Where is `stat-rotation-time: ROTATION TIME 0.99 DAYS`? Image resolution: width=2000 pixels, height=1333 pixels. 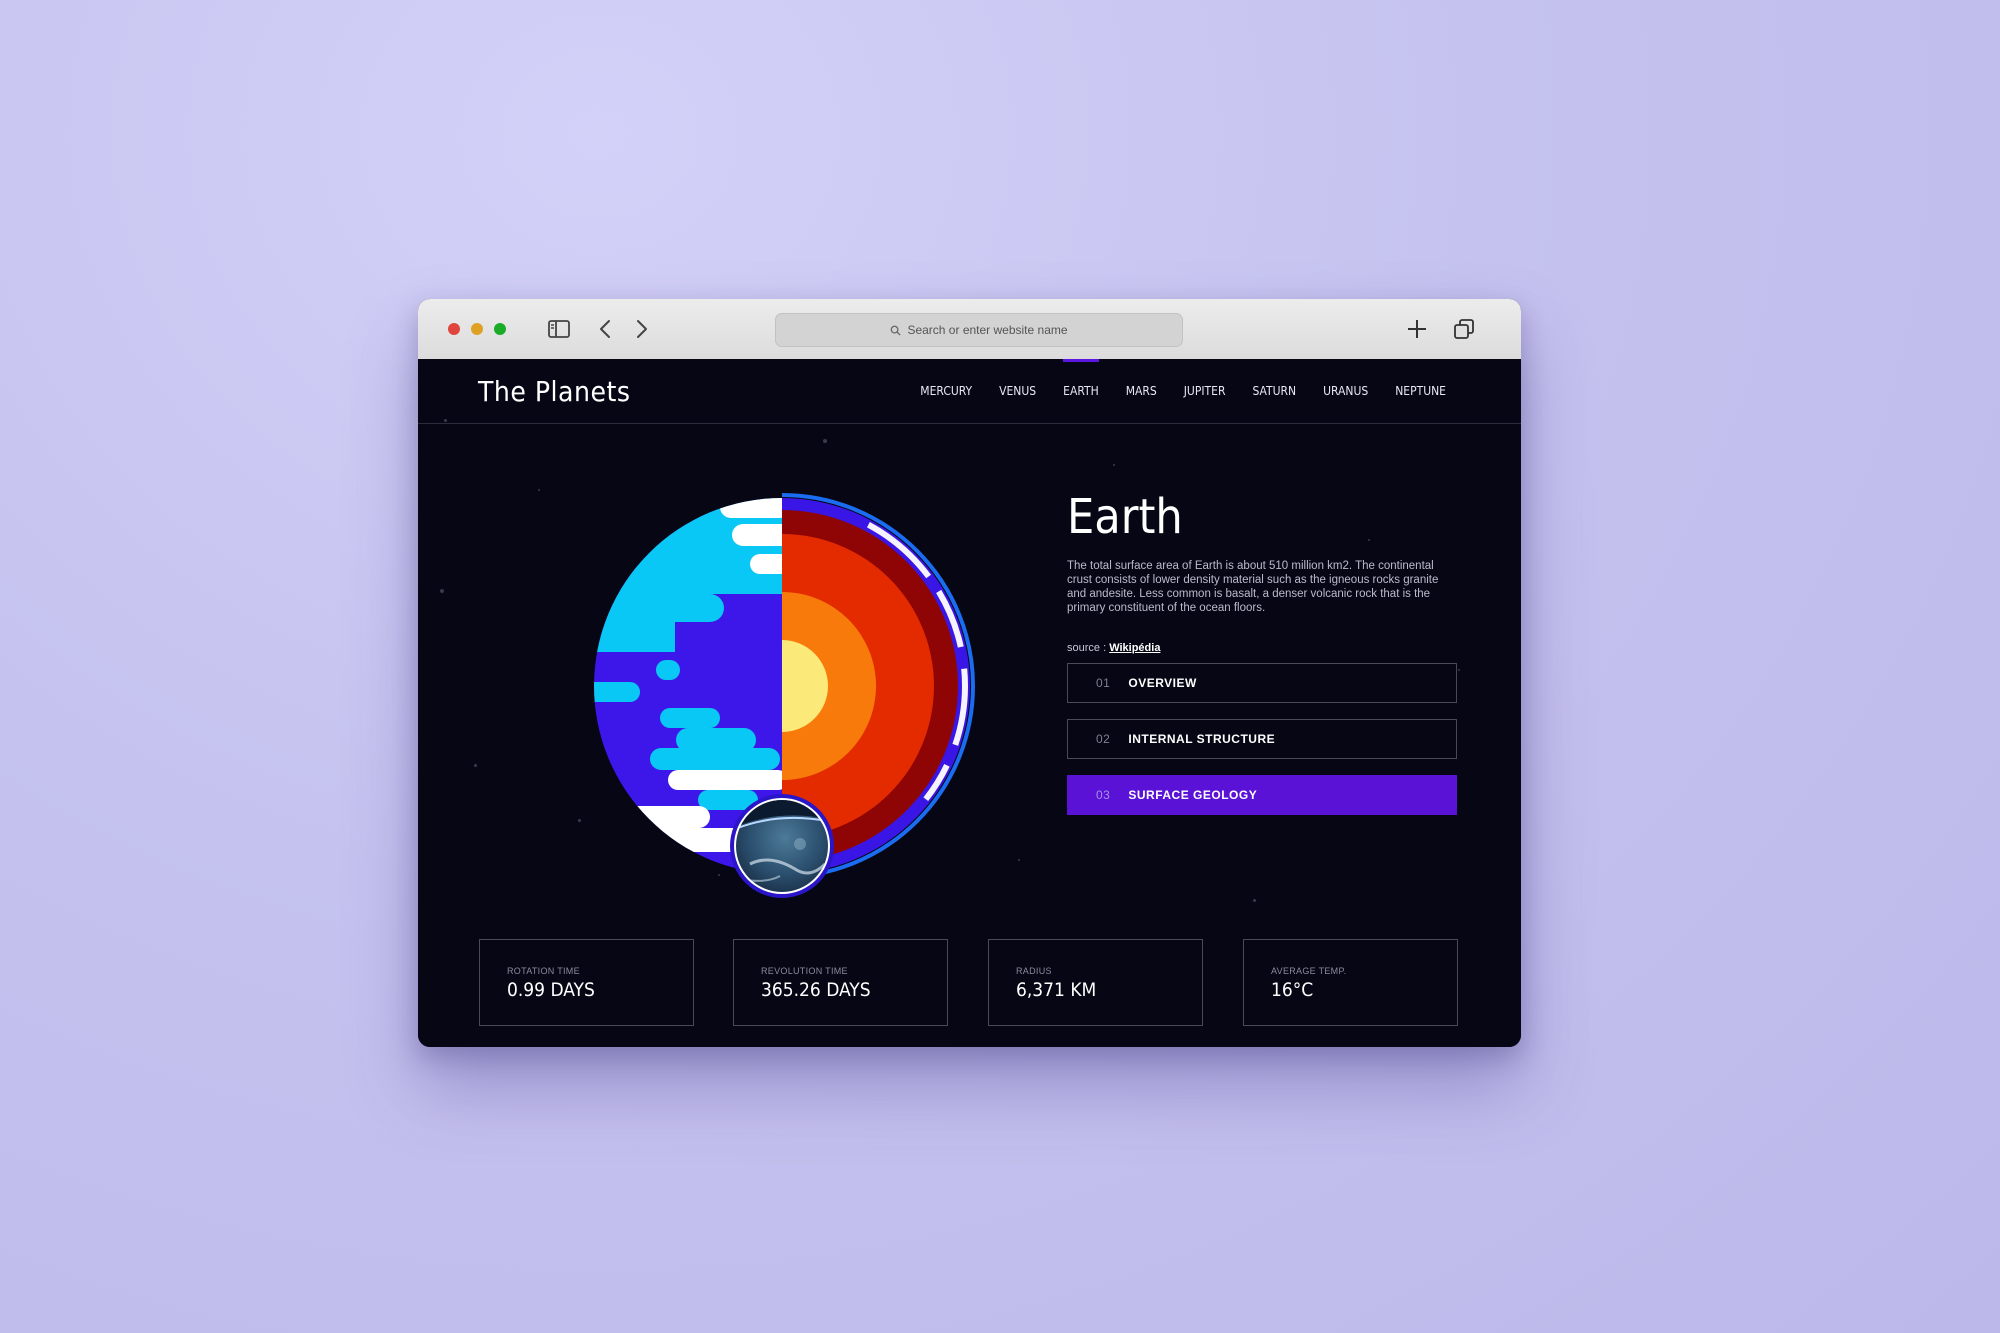
stat-rotation-time: ROTATION TIME 0.99 DAYS is located at coordinates (586, 982).